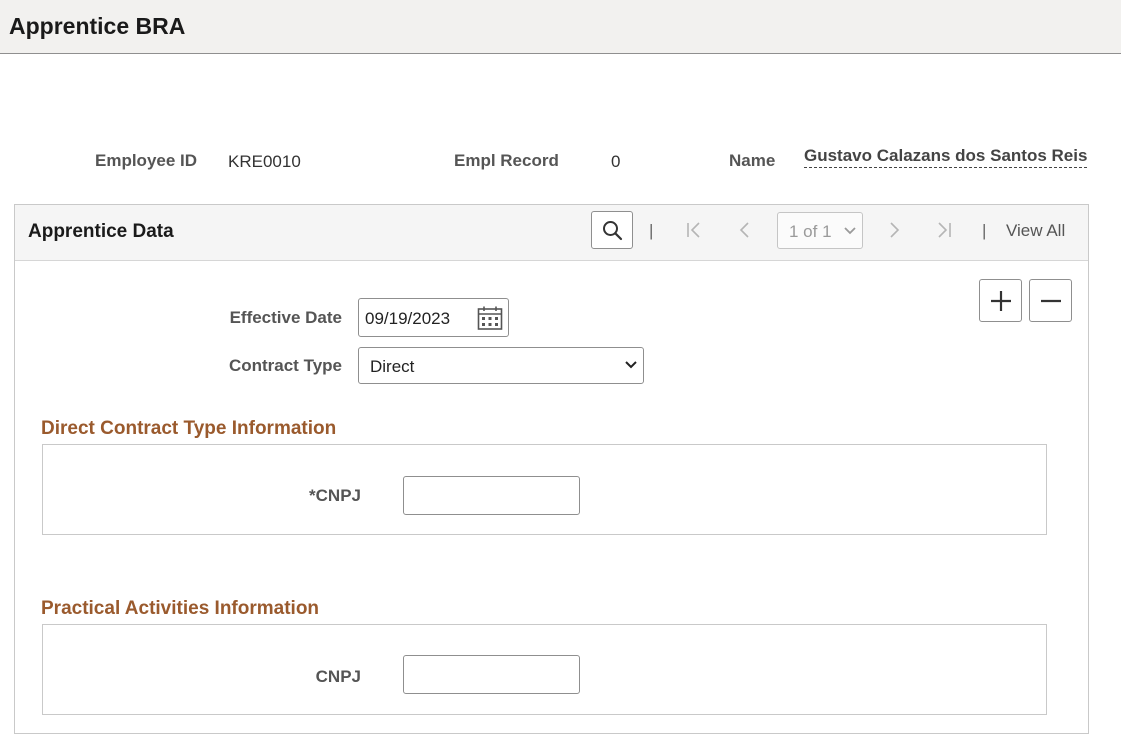 This screenshot has width=1121, height=734. Describe the element at coordinates (338, 676) in the screenshot. I see `practical-cnpj-label: CNPJ` at that location.